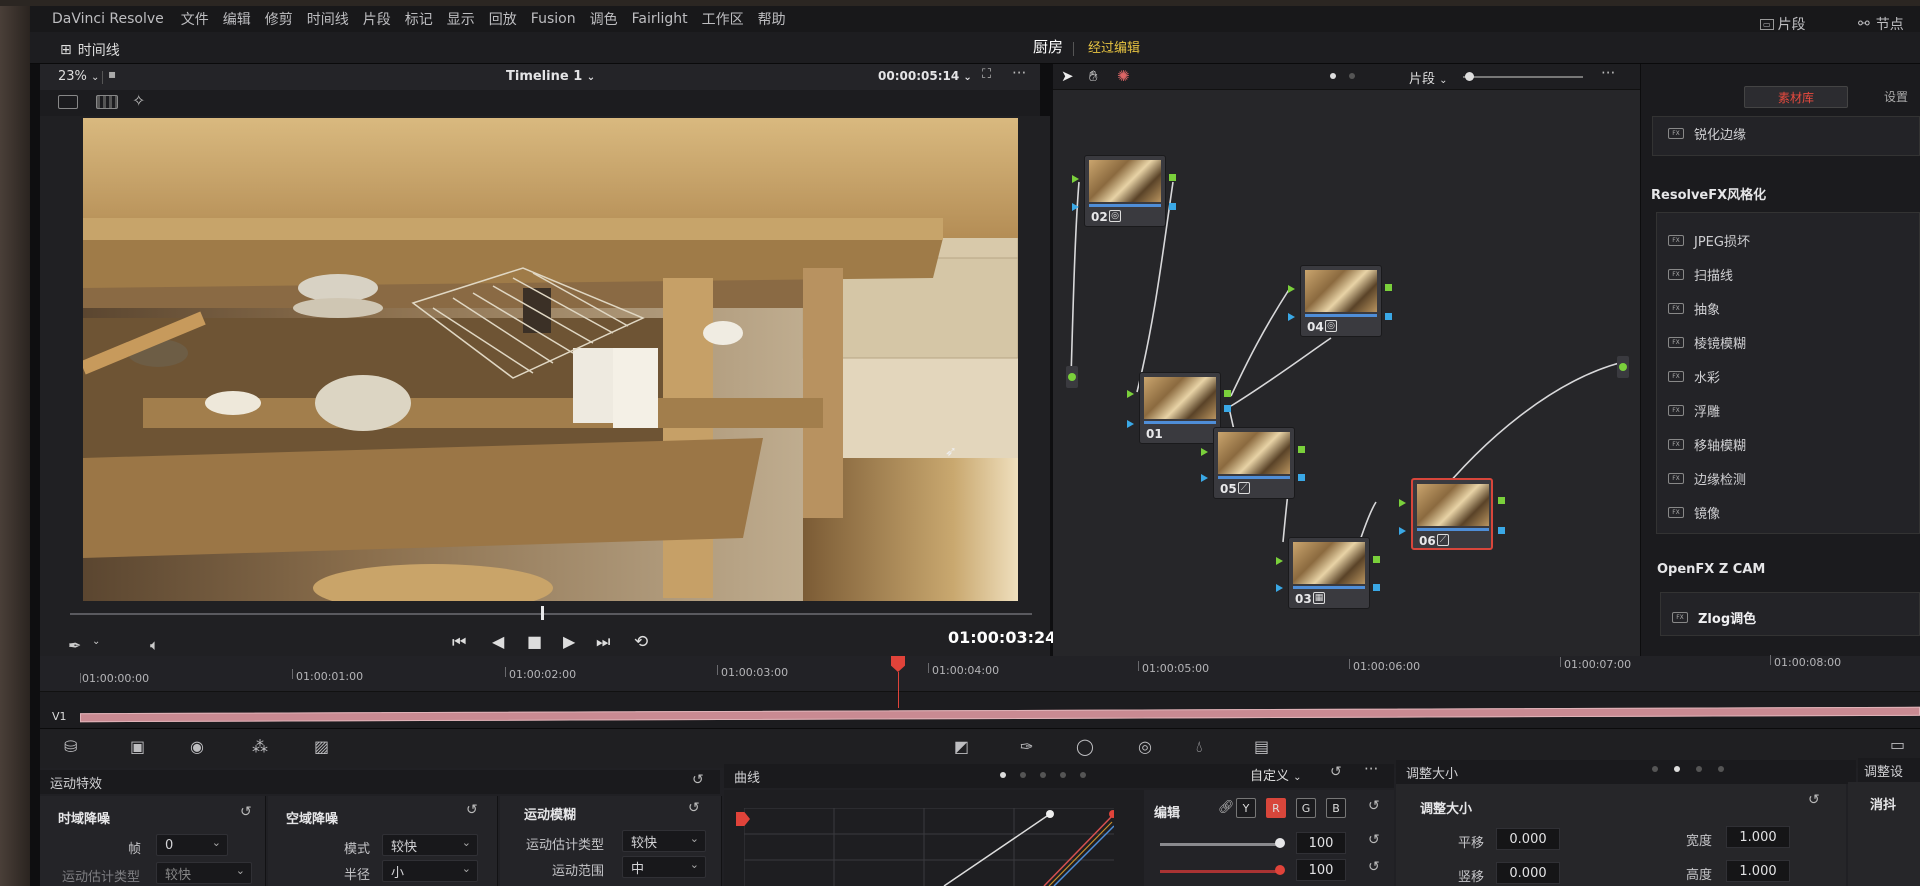  What do you see at coordinates (1707, 444) in the screenshot?
I see `library-item-tilt-shift-blur: FX 移轴模糊` at bounding box center [1707, 444].